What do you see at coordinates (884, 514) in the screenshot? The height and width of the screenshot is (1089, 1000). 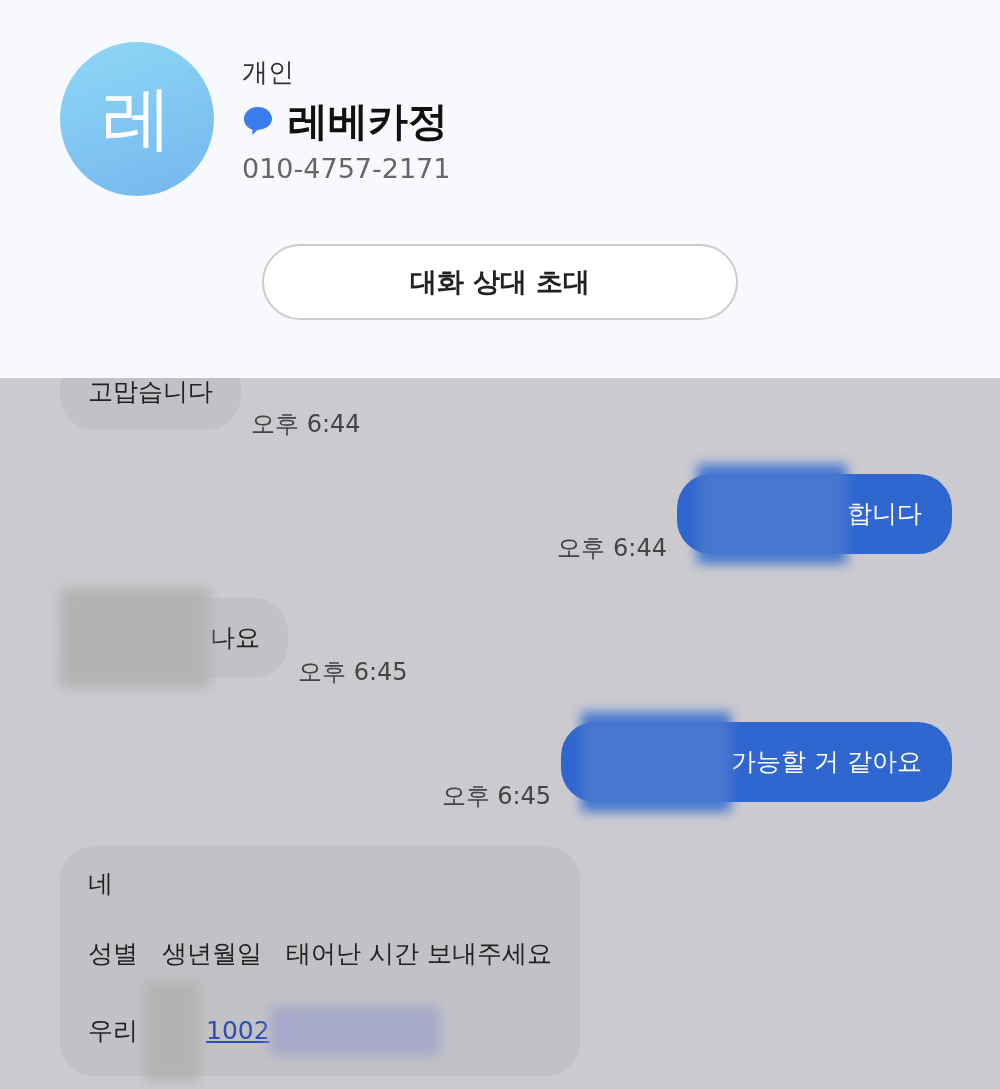 I see `message-text: 합니다` at bounding box center [884, 514].